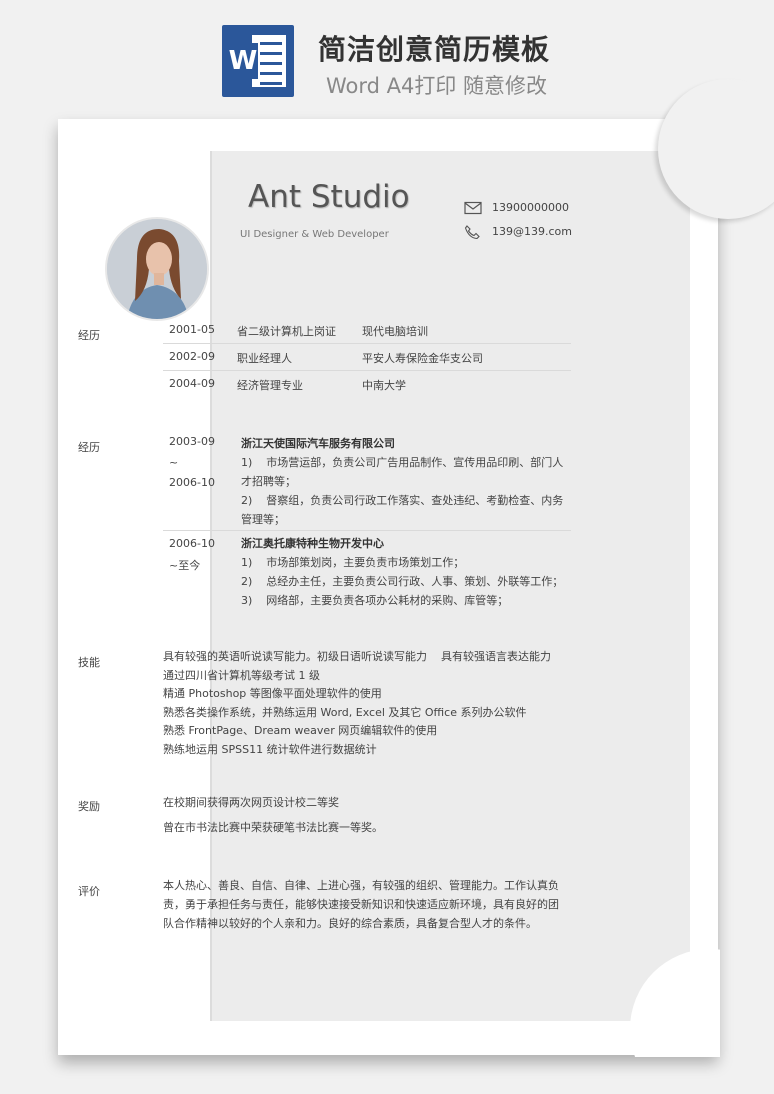  Describe the element at coordinates (395, 331) in the screenshot. I see `education-org: 现代电脑培训` at that location.